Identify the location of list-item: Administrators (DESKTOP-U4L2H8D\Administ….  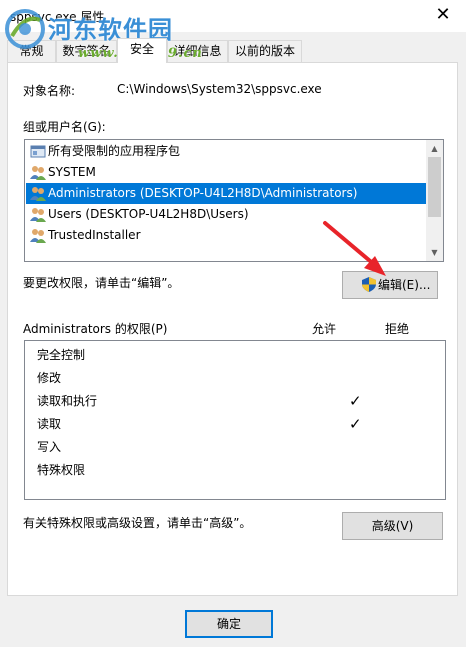
(226, 193).